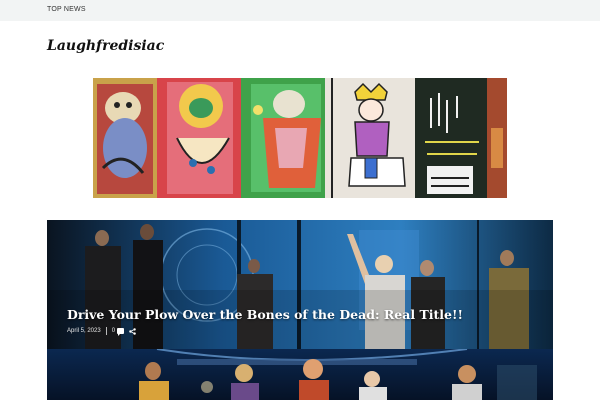  I want to click on comment-count: 0, so click(113, 331).